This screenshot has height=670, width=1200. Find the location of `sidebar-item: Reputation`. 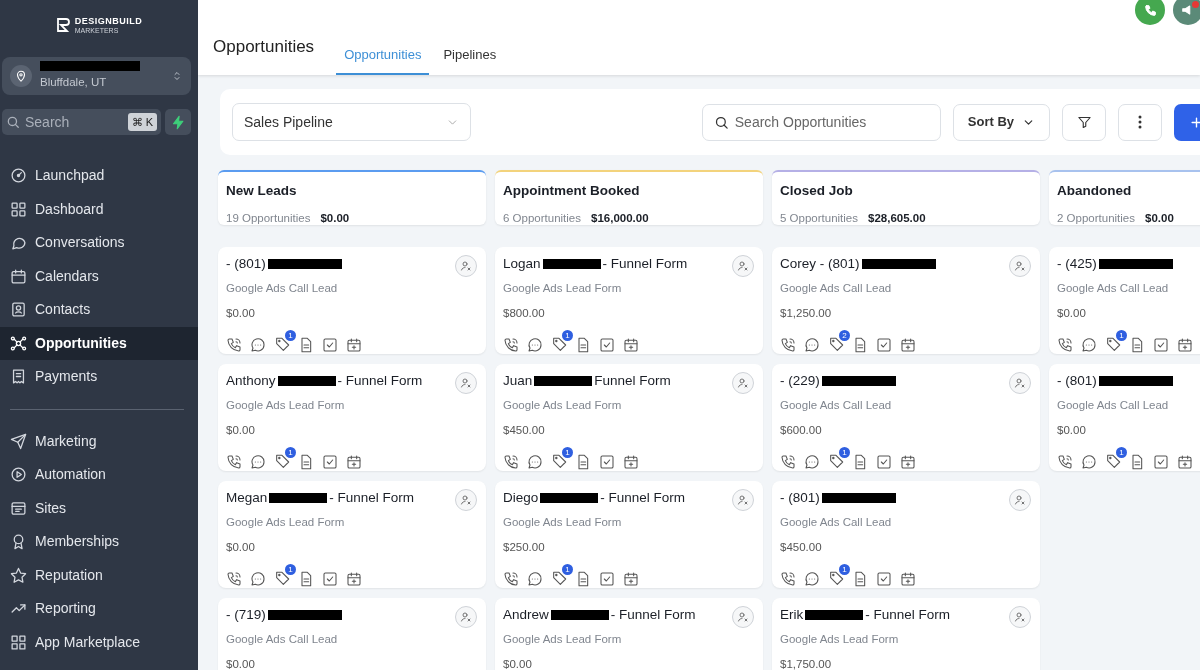

sidebar-item: Reputation is located at coordinates (99, 575).